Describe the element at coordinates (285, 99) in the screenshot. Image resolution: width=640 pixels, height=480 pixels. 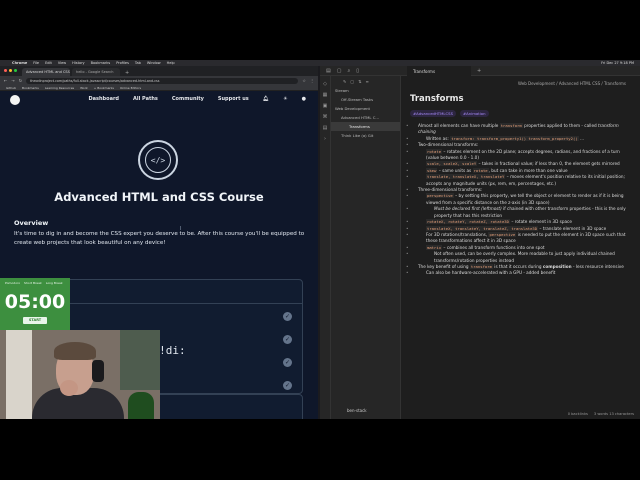
I see `sun-icon: ☀` at that location.